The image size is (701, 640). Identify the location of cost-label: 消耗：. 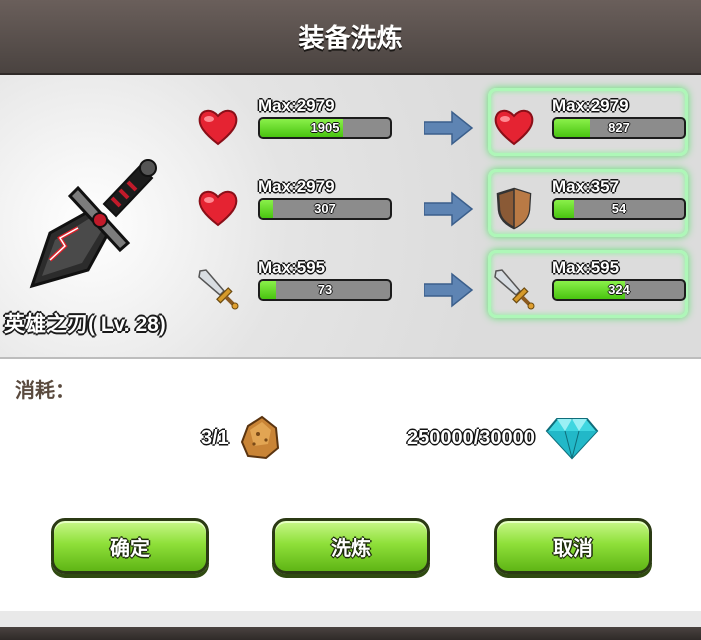
(45, 391).